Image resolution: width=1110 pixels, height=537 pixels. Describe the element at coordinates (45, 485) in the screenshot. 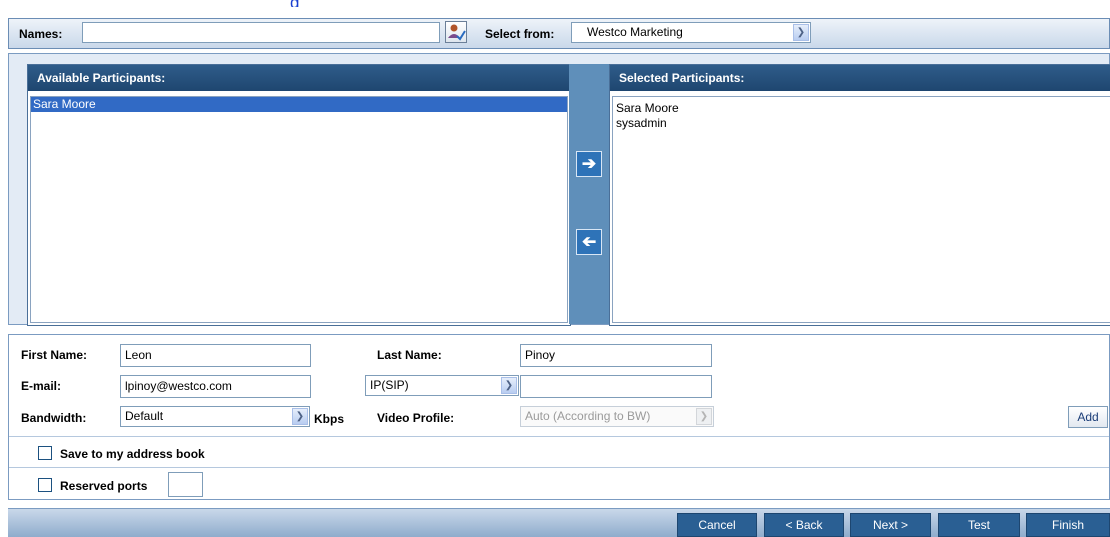

I see `reserved-ports-checkbox` at that location.